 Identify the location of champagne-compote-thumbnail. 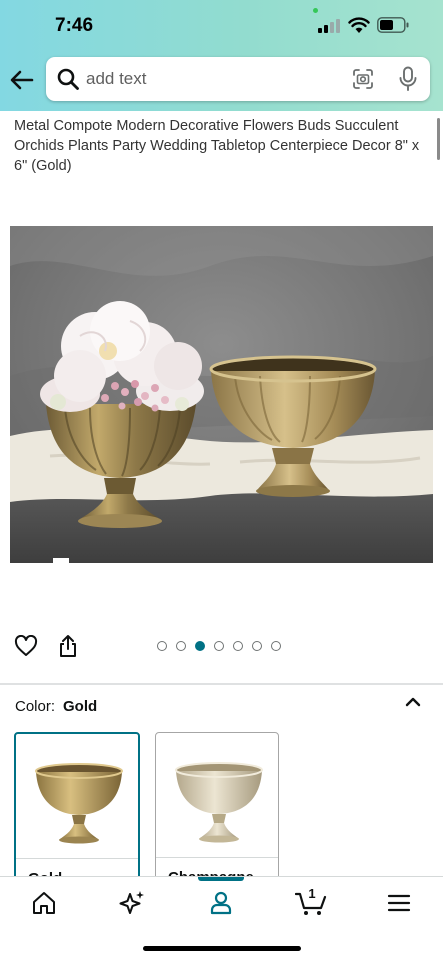
(219, 802).